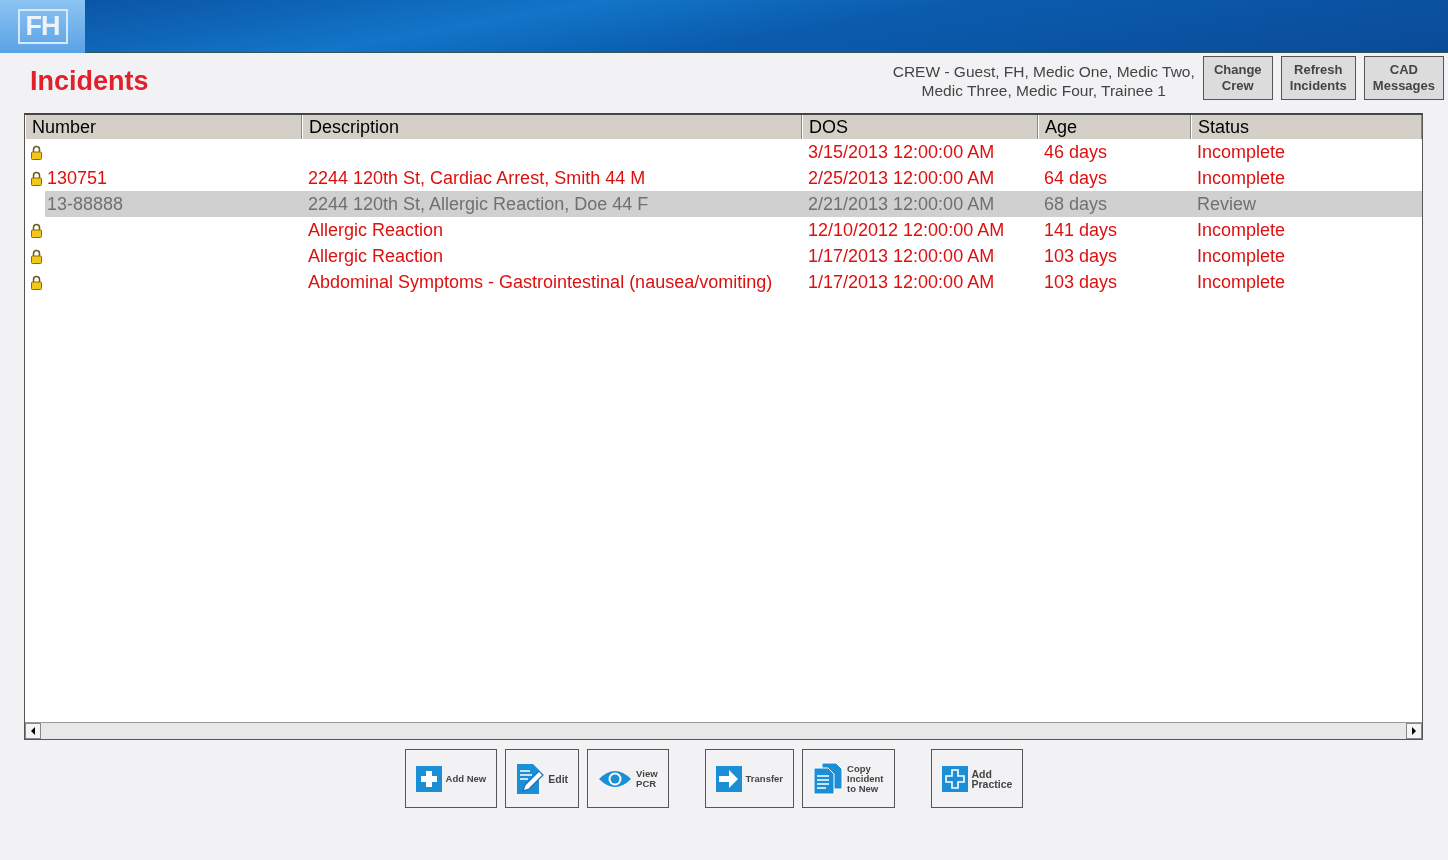  What do you see at coordinates (163, 127) in the screenshot?
I see `column-header: Number` at bounding box center [163, 127].